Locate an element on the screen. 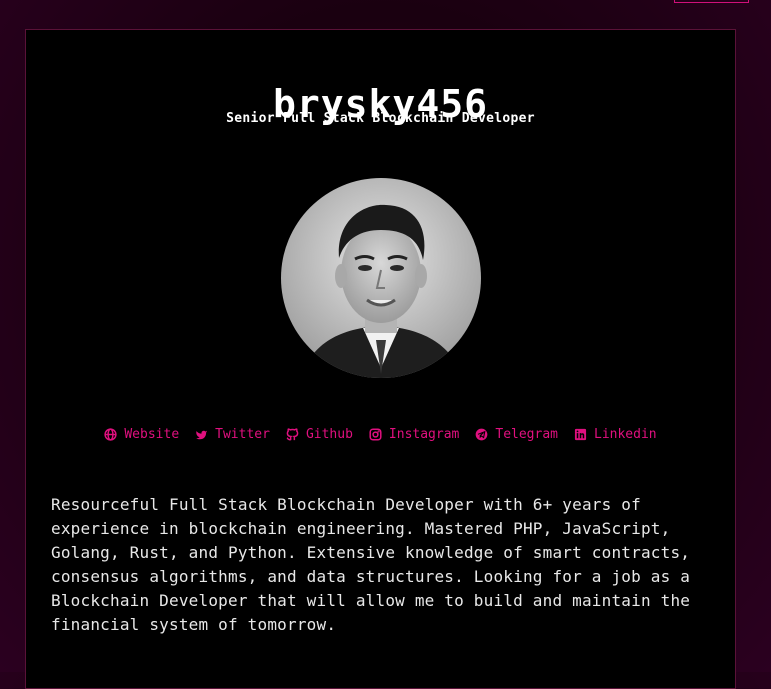 This screenshot has width=771, height=689. instagram-icon is located at coordinates (375, 434).